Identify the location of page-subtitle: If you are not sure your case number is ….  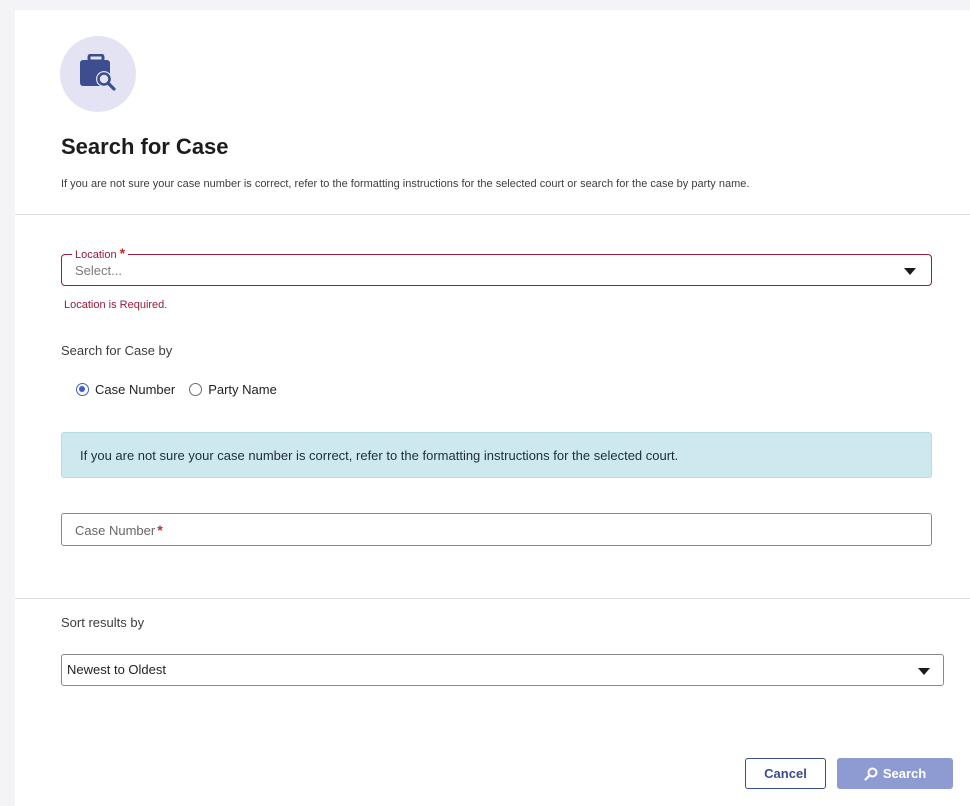
(405, 184).